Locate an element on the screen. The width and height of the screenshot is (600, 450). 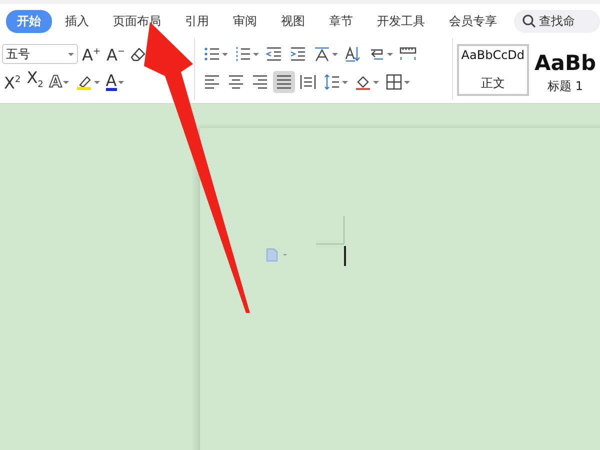
style-preset: AaBbCcDd 正文 is located at coordinates (493, 70).